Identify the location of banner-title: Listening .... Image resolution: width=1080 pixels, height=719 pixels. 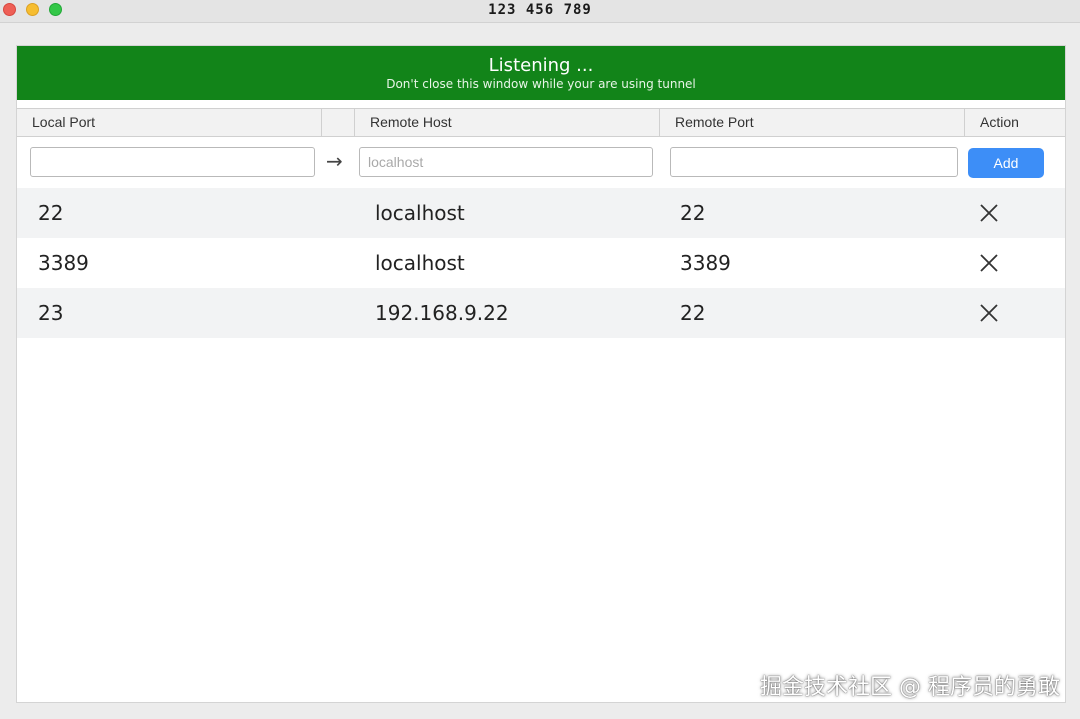
(541, 65).